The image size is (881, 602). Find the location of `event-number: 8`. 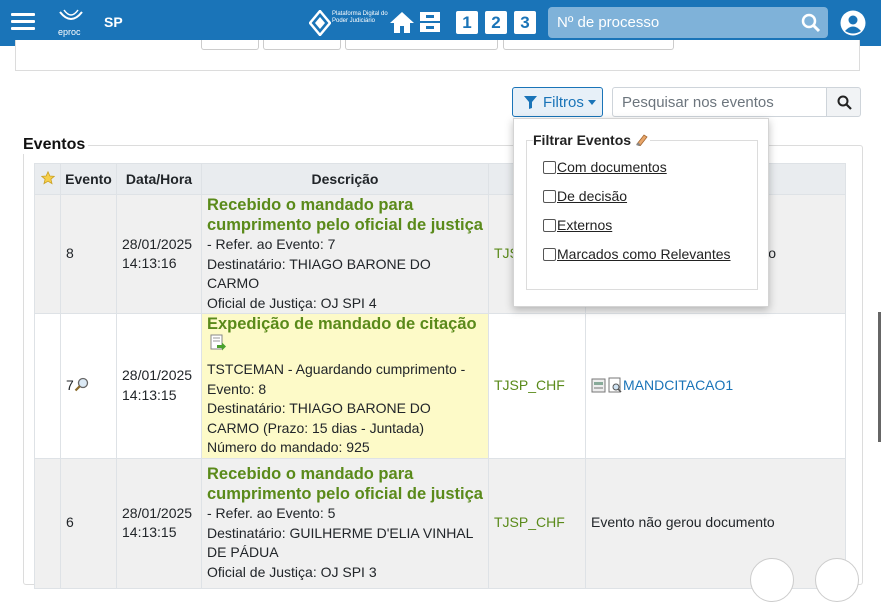

event-number: 8 is located at coordinates (88, 254).